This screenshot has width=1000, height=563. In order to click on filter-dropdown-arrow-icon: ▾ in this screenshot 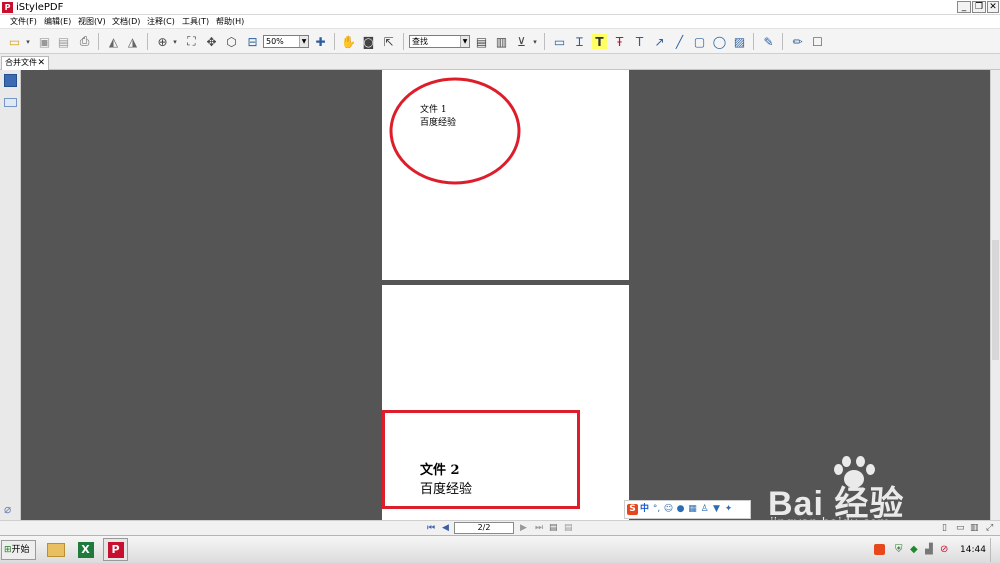, I will do `click(535, 41)`.